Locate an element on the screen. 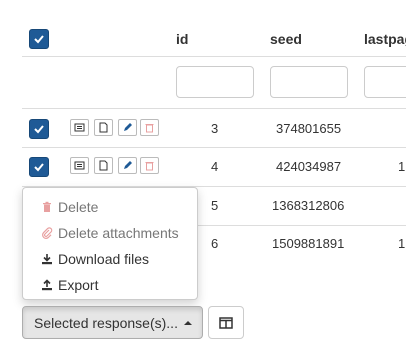 This screenshot has width=406, height=356. cell-seed: 424034987 is located at coordinates (309, 166).